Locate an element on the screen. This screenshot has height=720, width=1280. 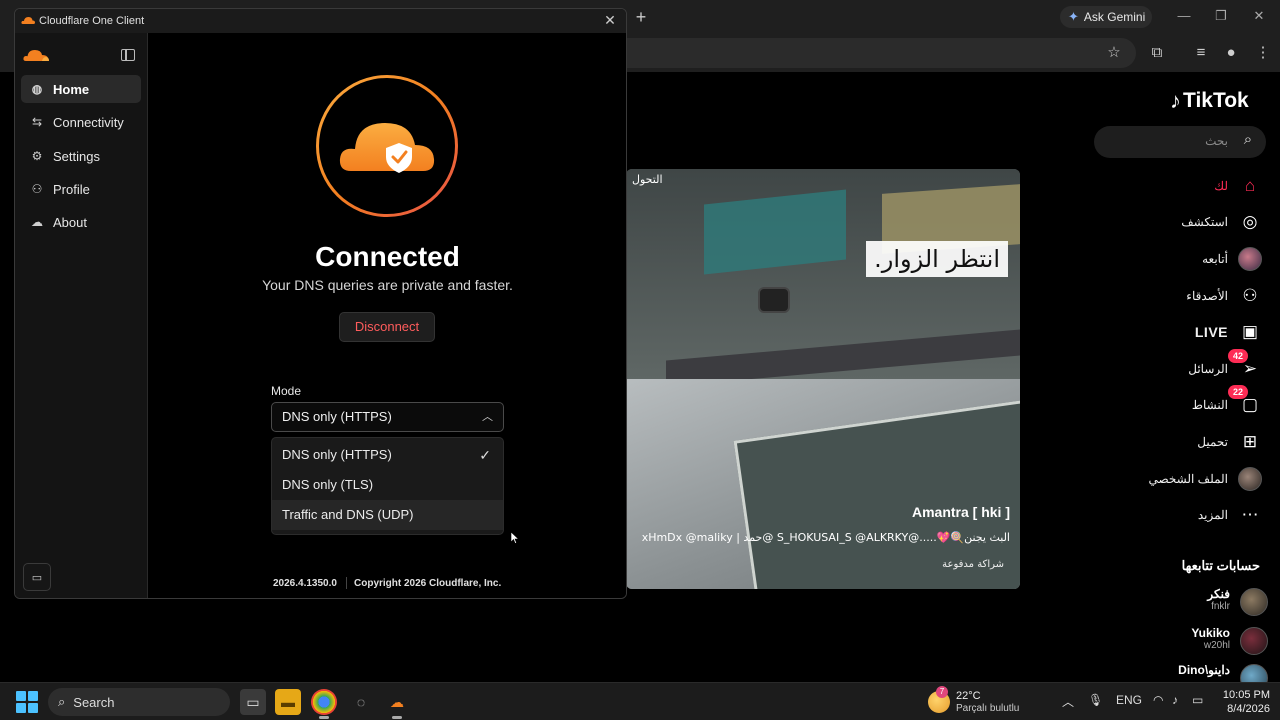
feedback-icon: ▭ is located at coordinates (37, 577).